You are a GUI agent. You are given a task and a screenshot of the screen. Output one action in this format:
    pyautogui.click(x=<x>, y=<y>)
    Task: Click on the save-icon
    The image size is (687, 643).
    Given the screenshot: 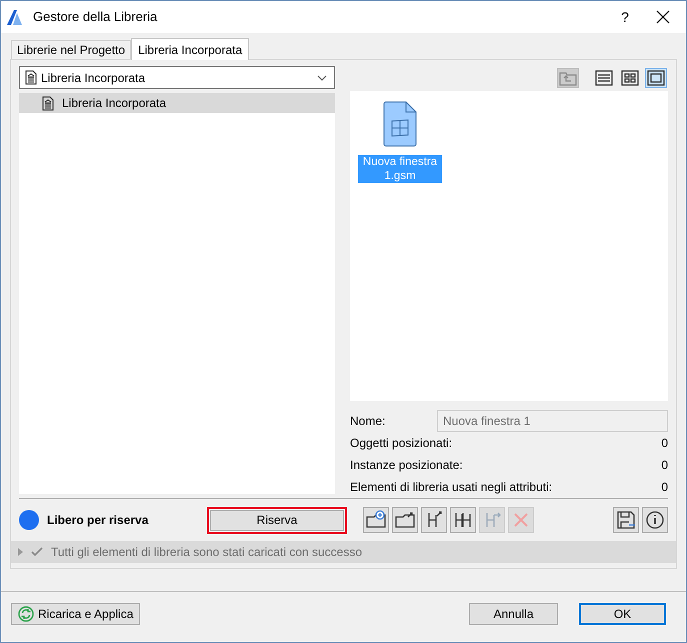 What is the action you would take?
    pyautogui.click(x=626, y=520)
    